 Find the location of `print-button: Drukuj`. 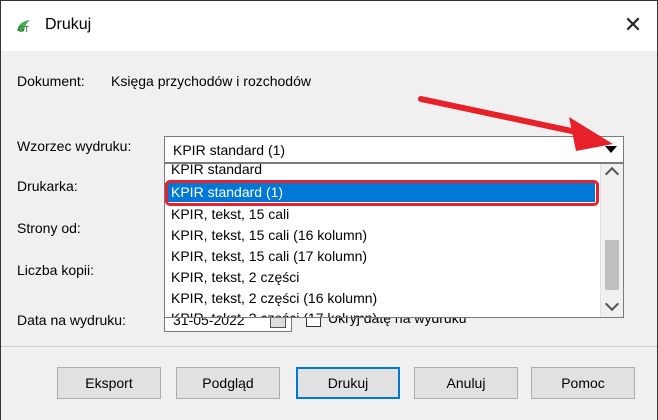

print-button: Drukuj is located at coordinates (348, 383).